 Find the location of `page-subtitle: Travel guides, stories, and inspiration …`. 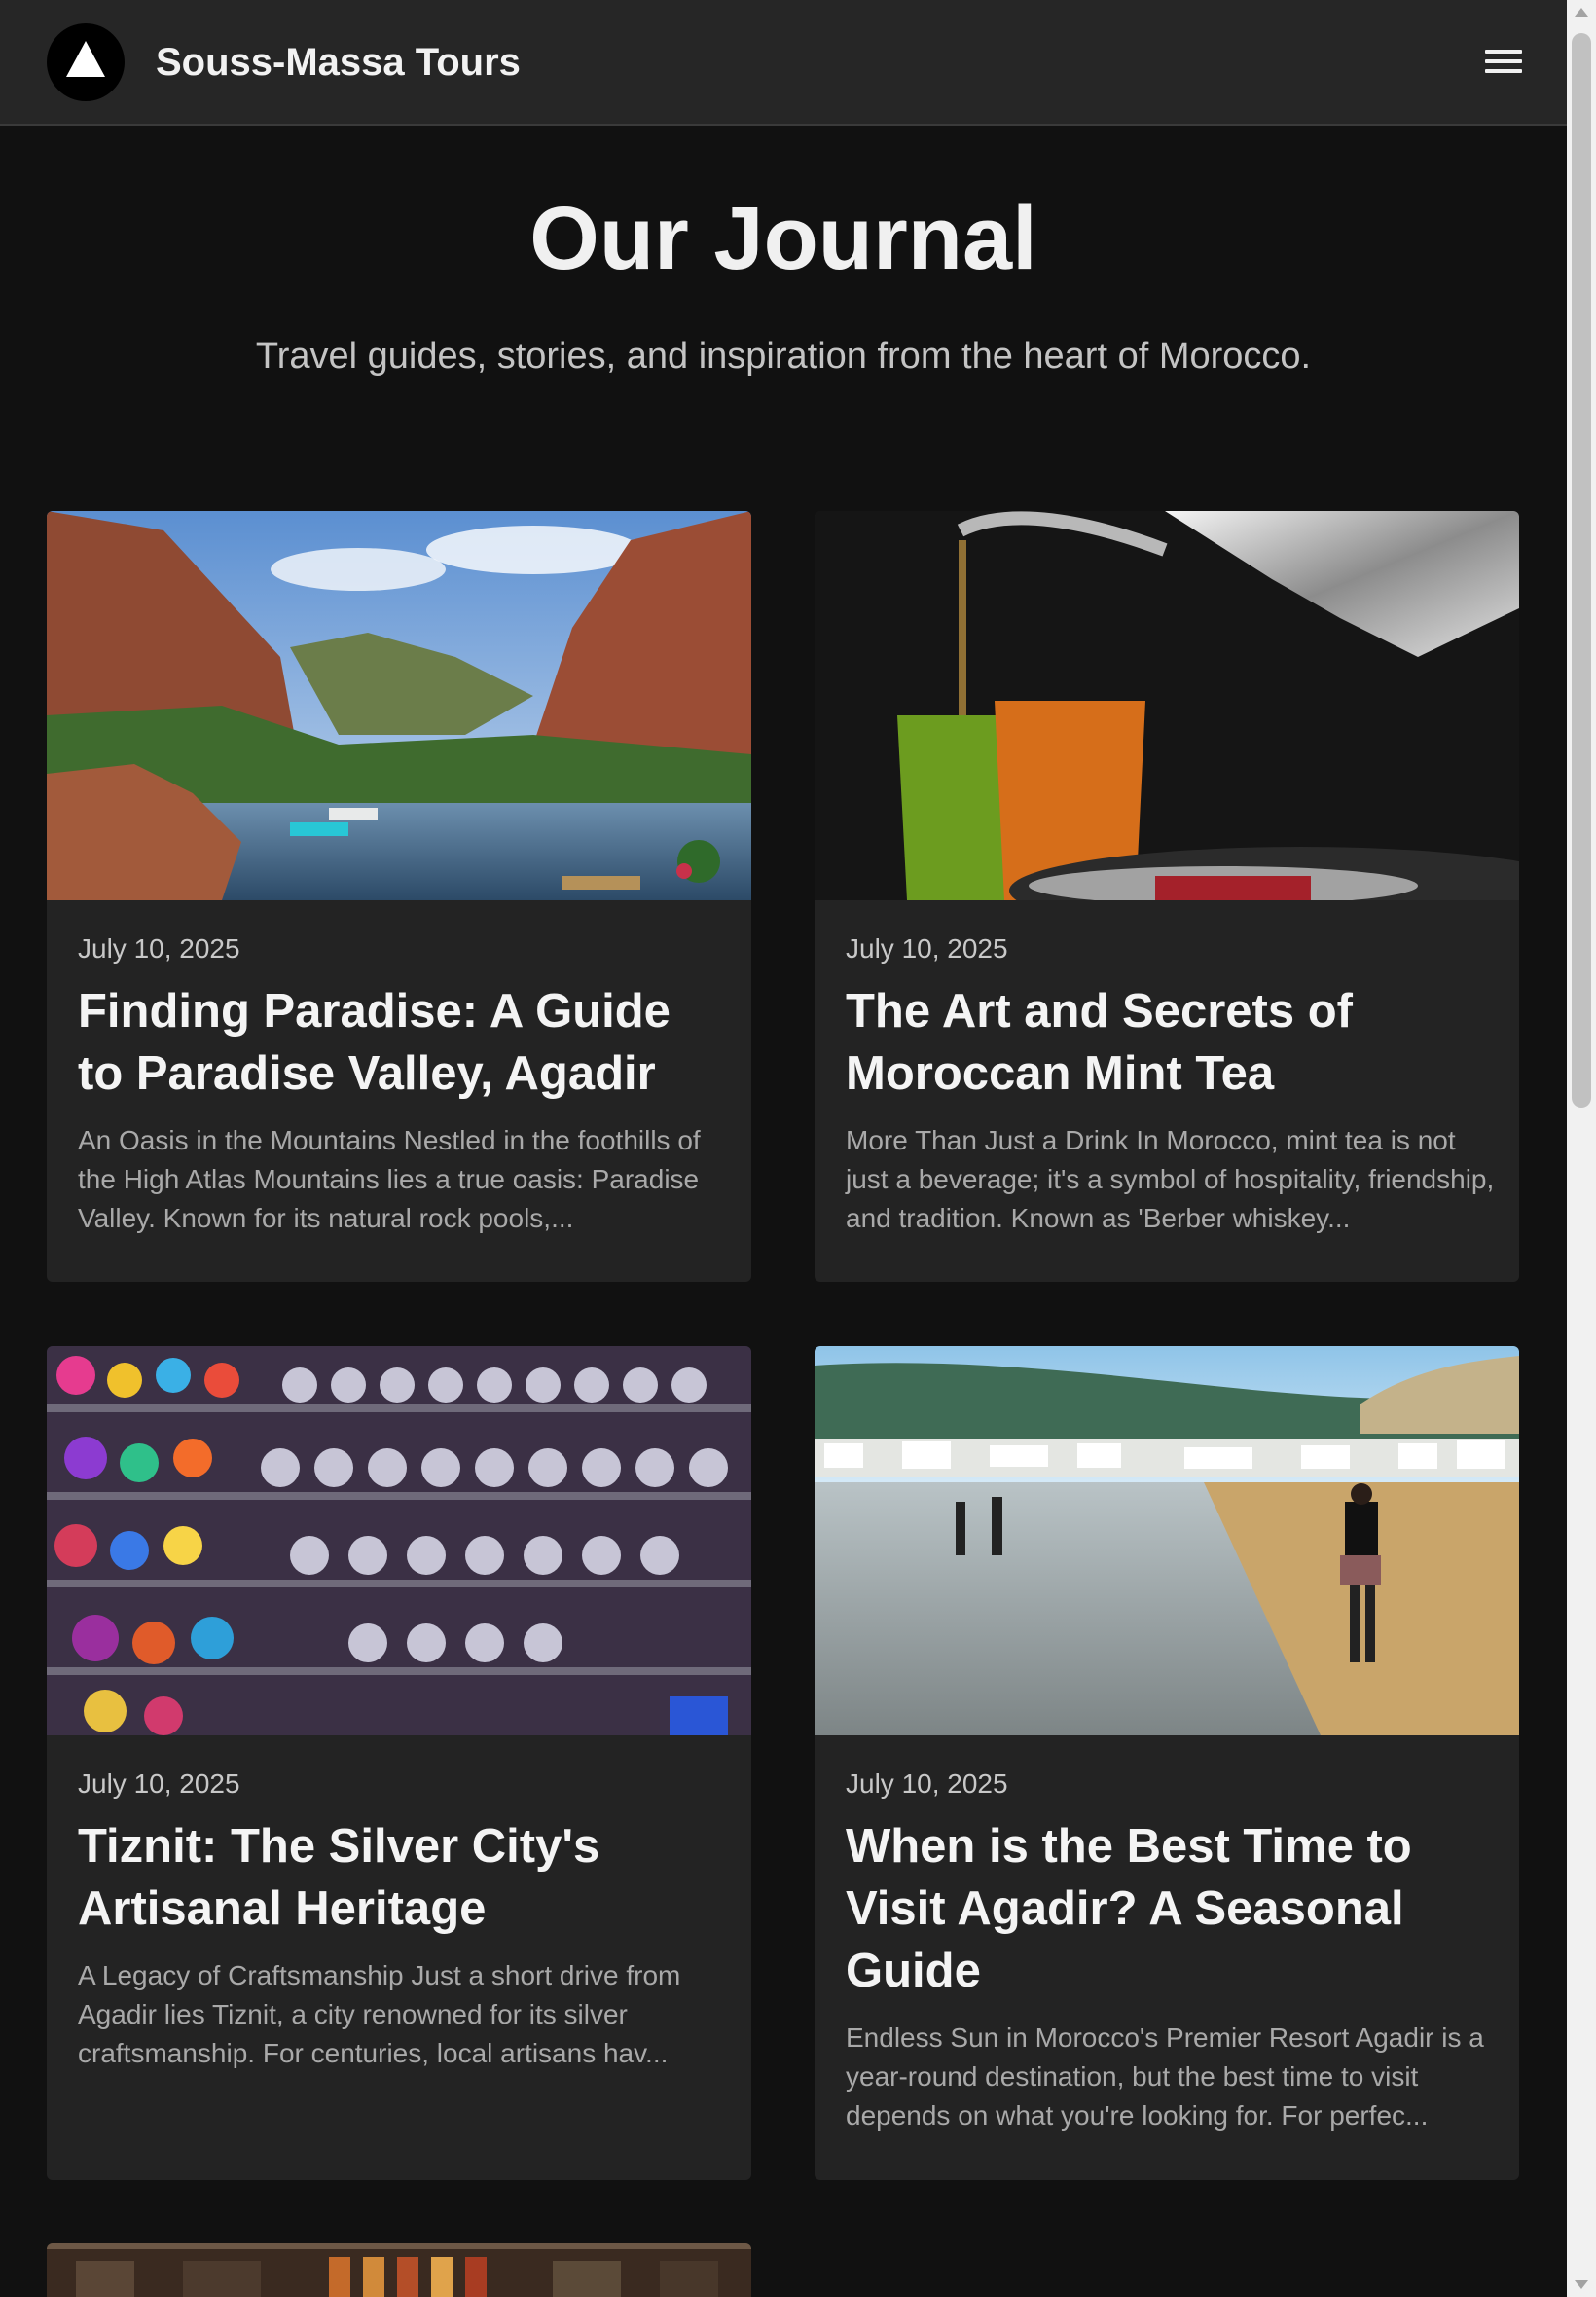

page-subtitle: Travel guides, stories, and inspiration … is located at coordinates (783, 356).